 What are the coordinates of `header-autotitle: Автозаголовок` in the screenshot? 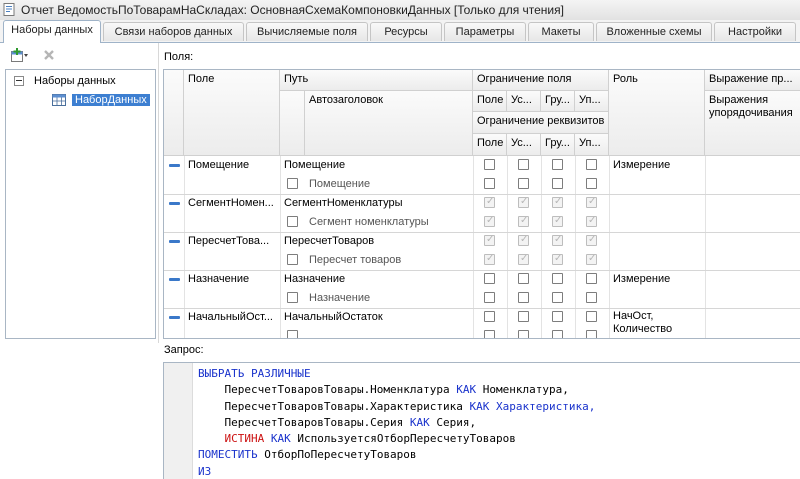 It's located at (389, 123).